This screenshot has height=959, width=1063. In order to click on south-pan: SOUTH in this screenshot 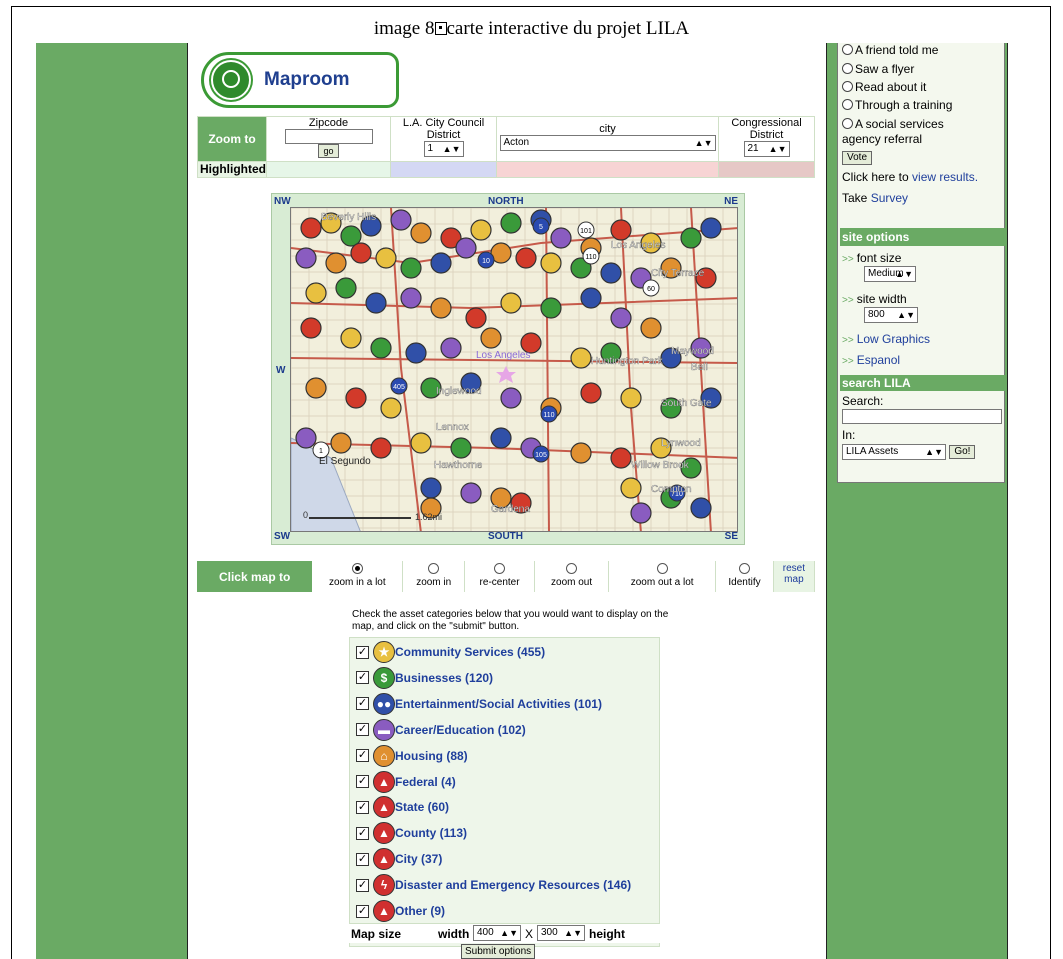, I will do `click(505, 536)`.